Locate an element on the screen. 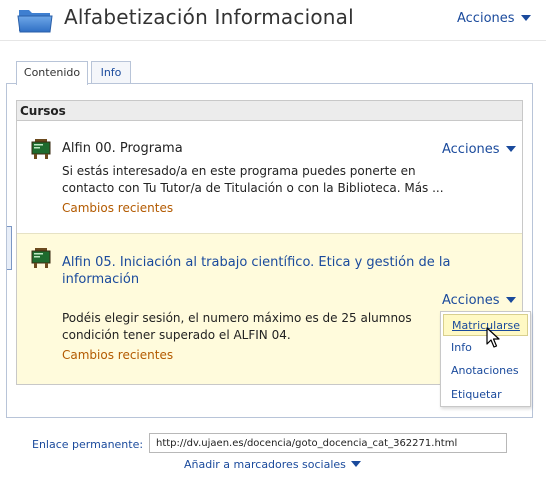  mouse-cursor-icon is located at coordinates (493, 337).